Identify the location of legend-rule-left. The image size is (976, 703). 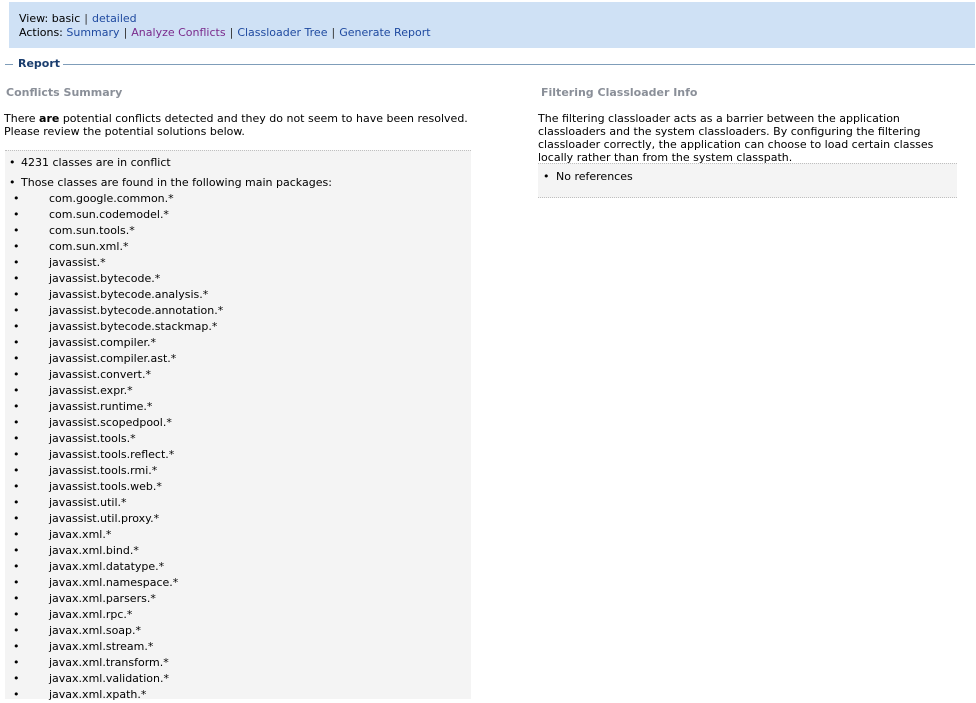
(9, 64).